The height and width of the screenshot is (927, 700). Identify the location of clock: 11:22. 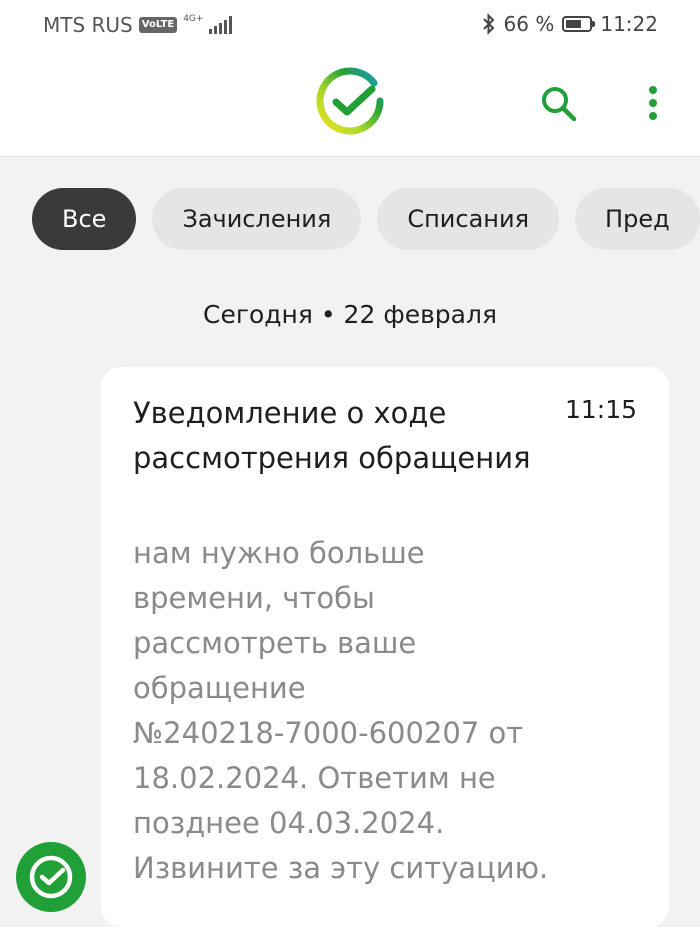
(629, 24).